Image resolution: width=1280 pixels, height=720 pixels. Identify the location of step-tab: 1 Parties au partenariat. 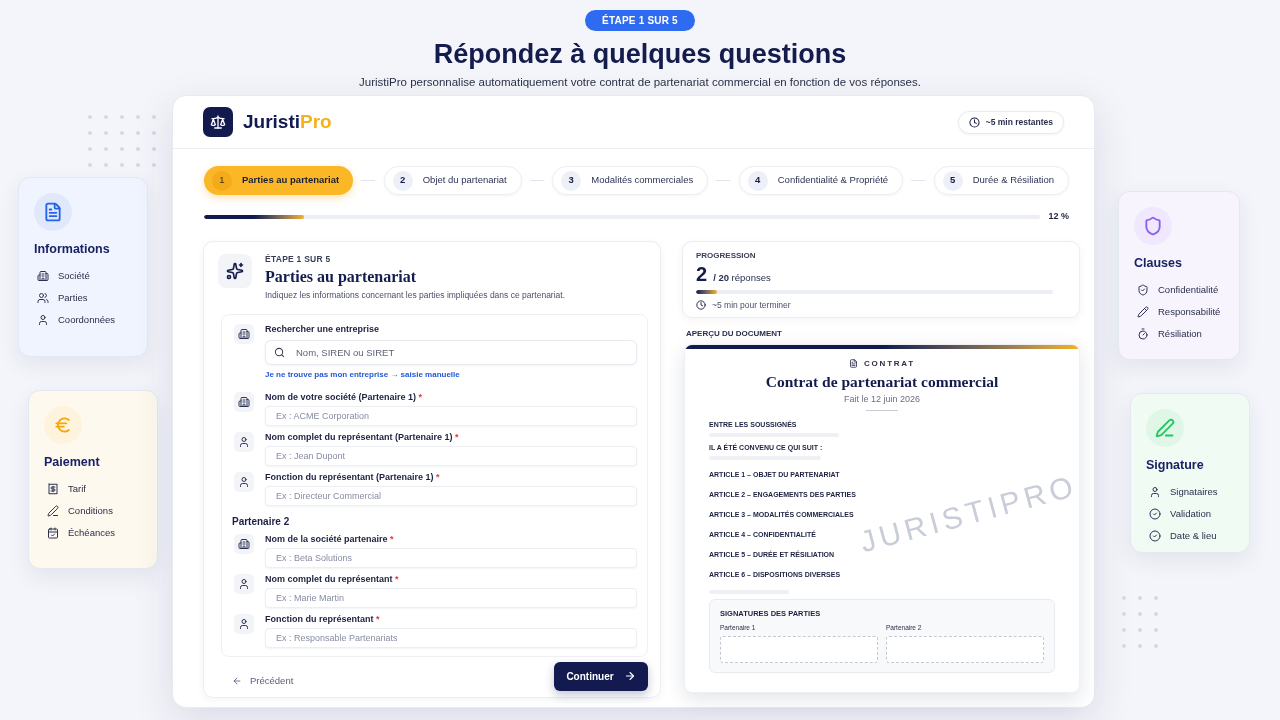
(279, 180).